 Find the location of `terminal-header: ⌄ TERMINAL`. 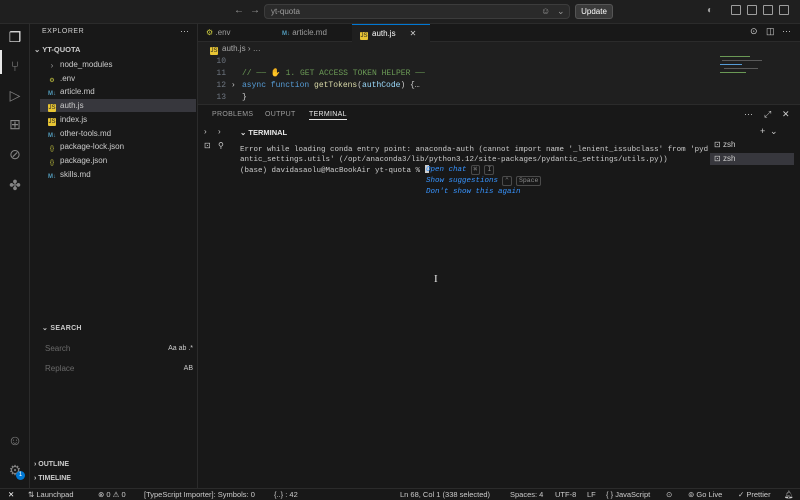

terminal-header: ⌄ TERMINAL is located at coordinates (263, 132).